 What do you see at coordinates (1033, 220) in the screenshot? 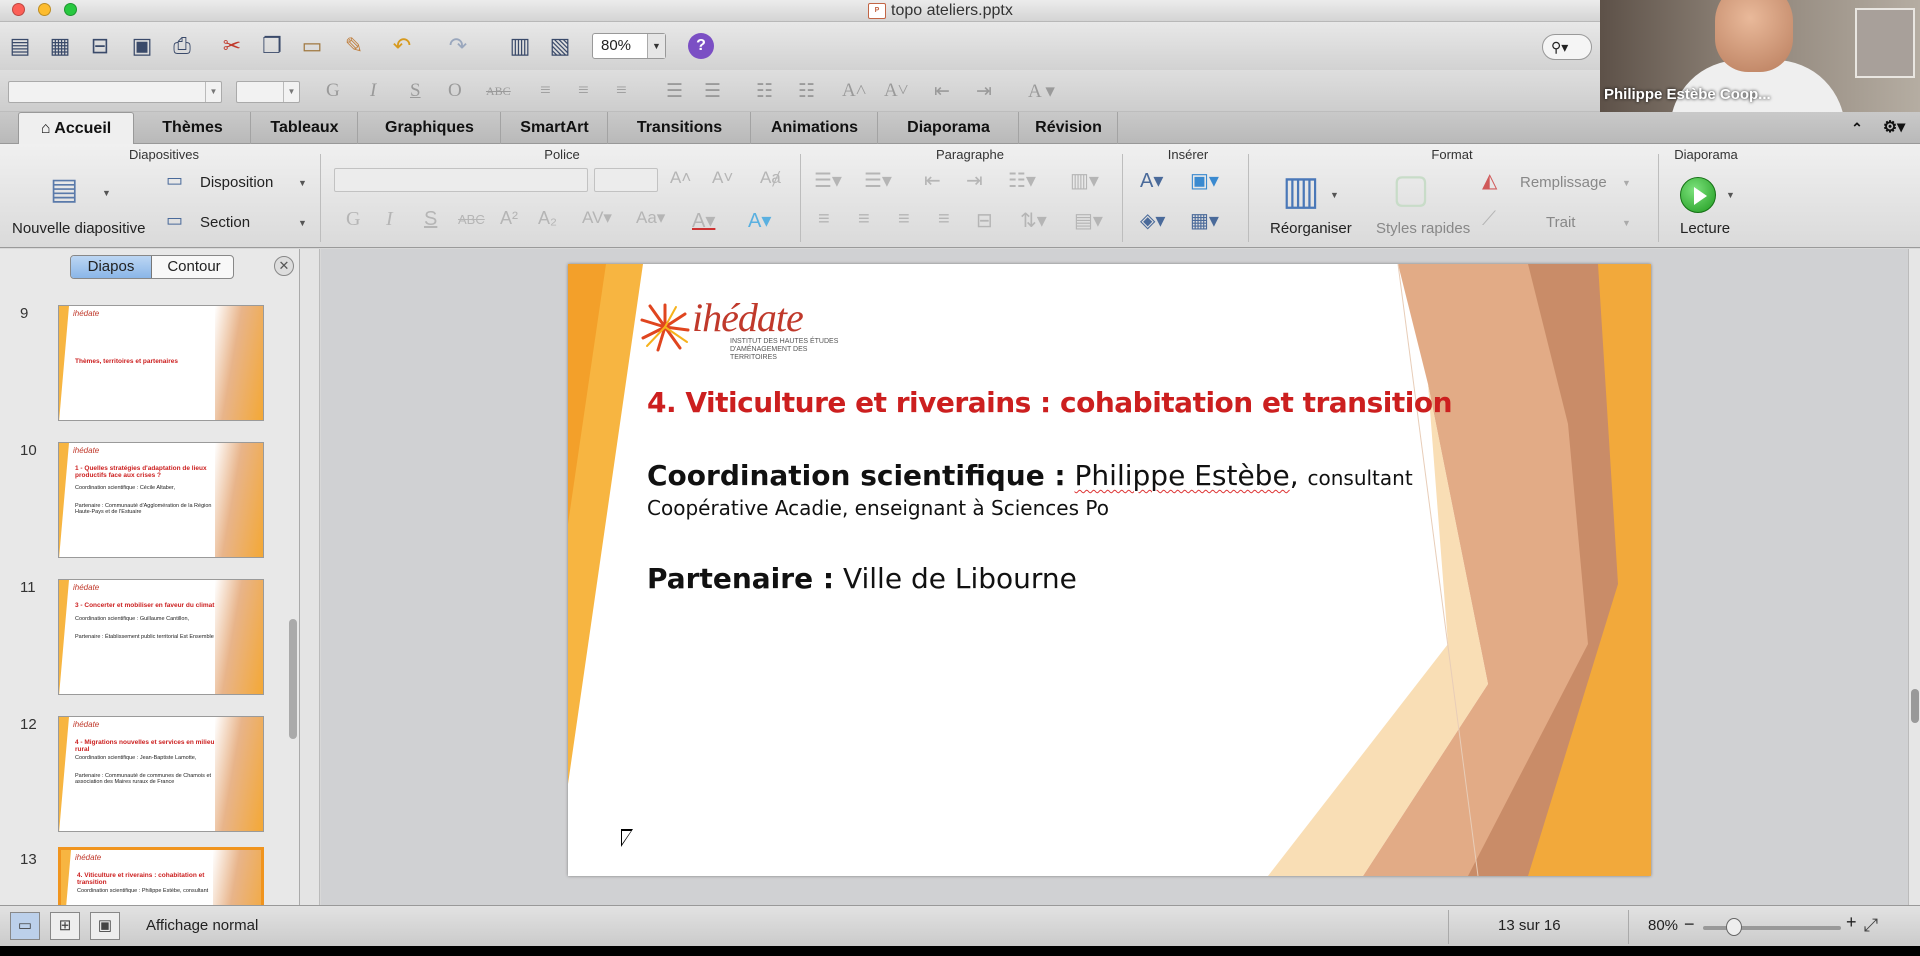
I see `text-direction-icon: ⇅▾` at bounding box center [1033, 220].